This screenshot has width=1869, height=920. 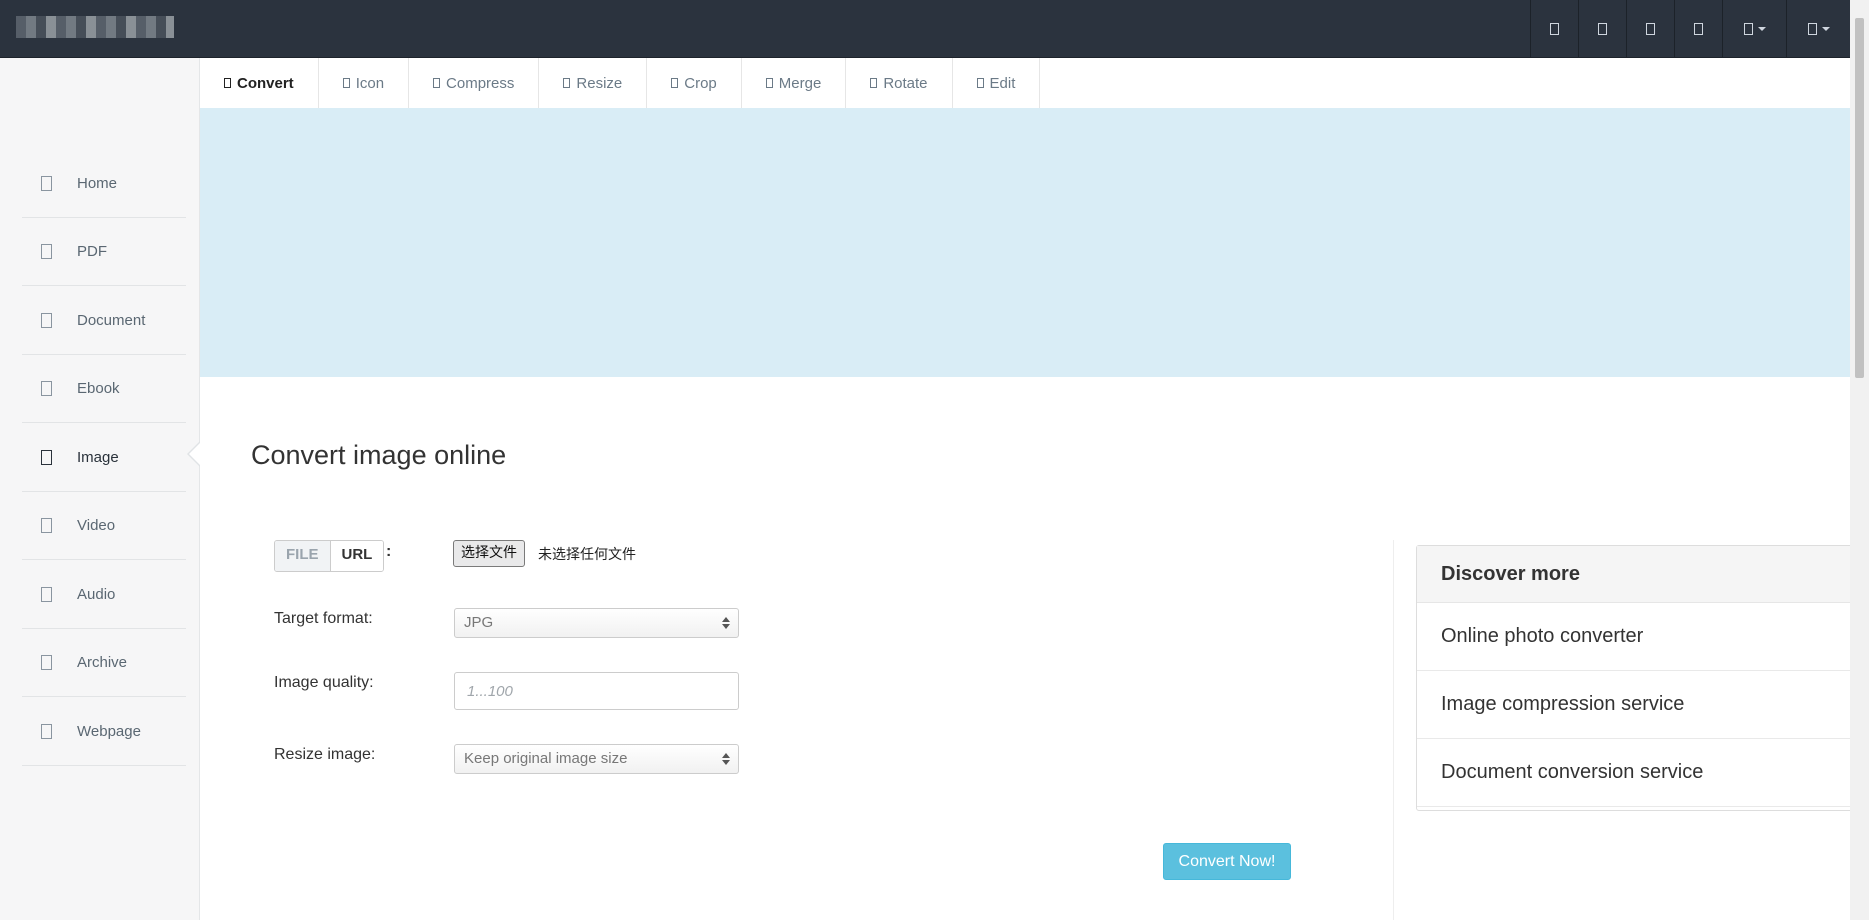 What do you see at coordinates (46, 320) in the screenshot?
I see `document-icon` at bounding box center [46, 320].